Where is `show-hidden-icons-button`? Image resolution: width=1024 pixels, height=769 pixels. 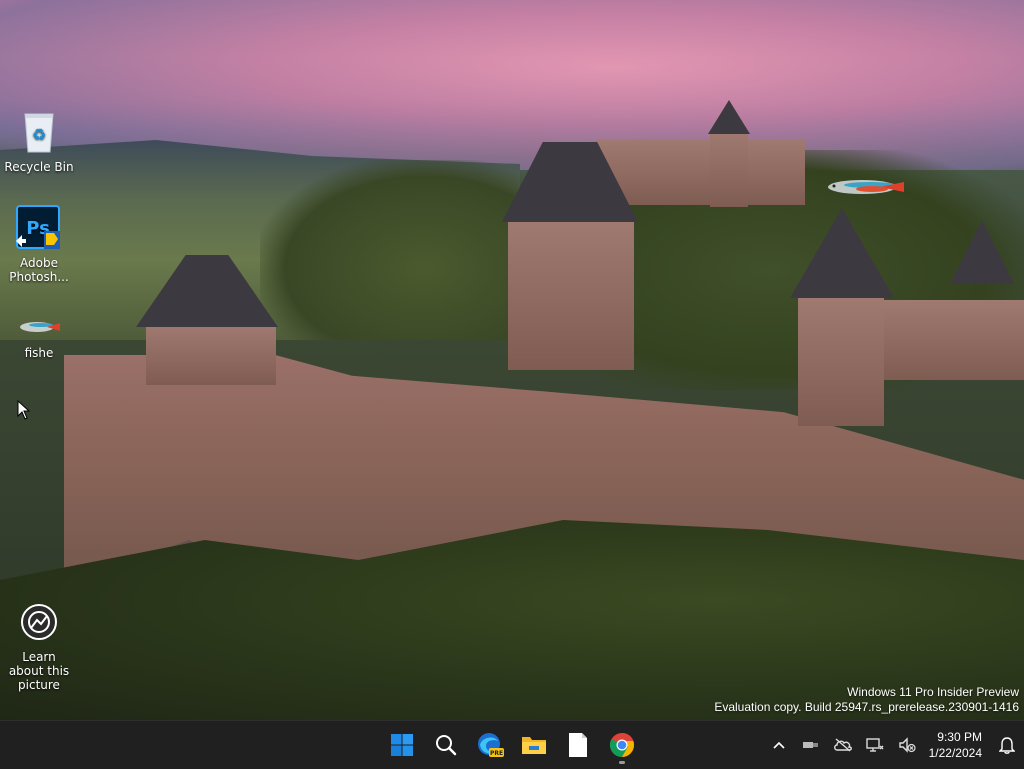
show-hidden-icons-button is located at coordinates (779, 745).